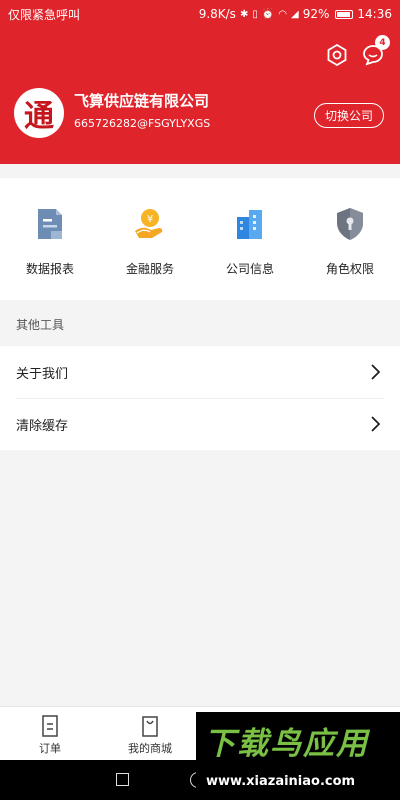 The width and height of the screenshot is (400, 800). I want to click on settings-button, so click(337, 55).